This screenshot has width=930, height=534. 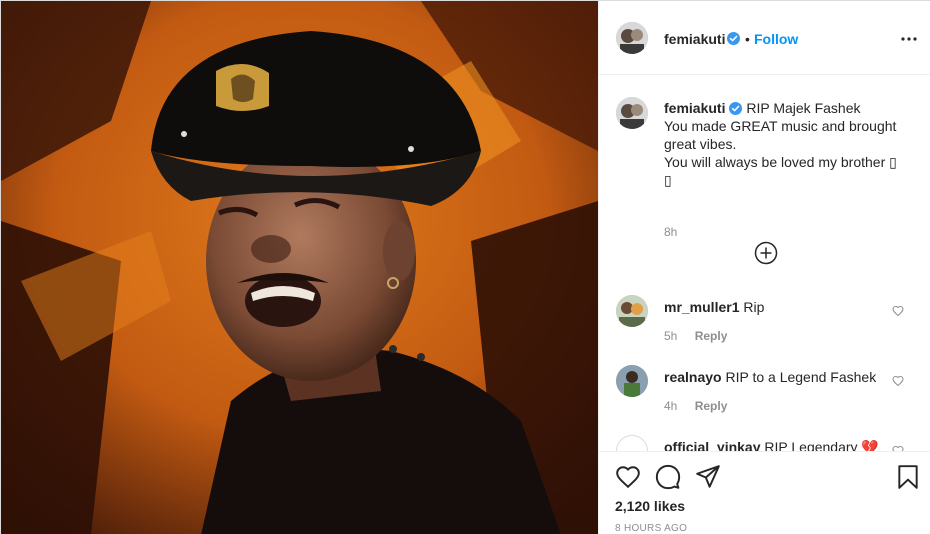 I want to click on caption-line: RIP Majek Fashek, so click(x=803, y=108).